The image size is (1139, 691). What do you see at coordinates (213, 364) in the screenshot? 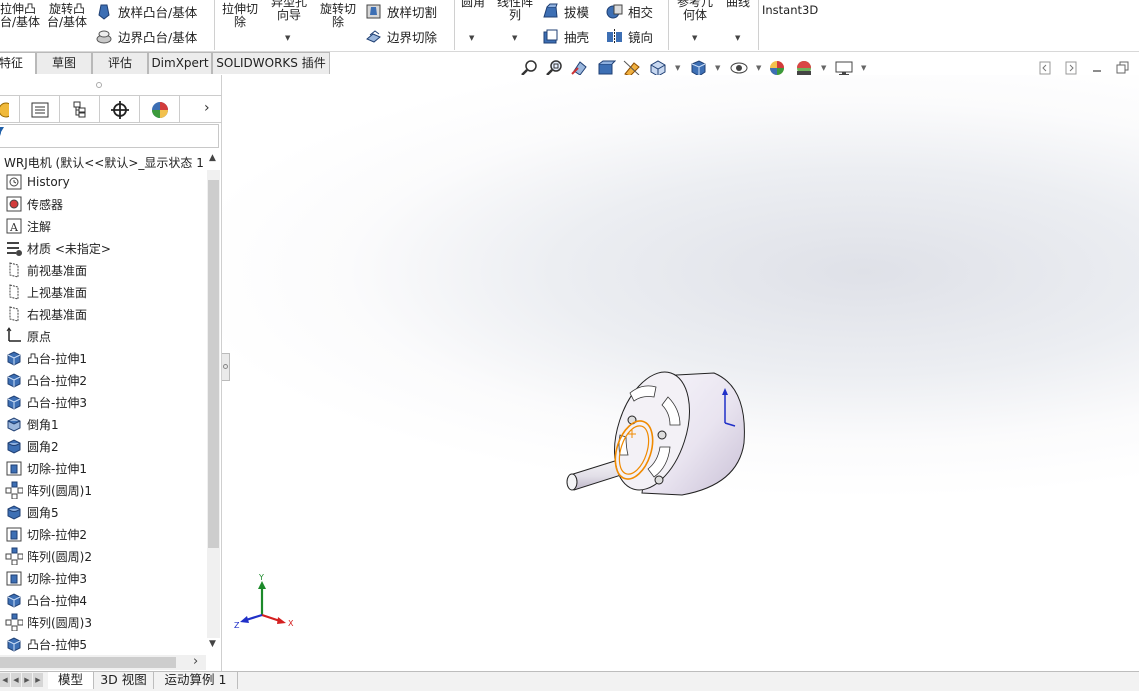
I see `tree-scrollbar-thumb` at bounding box center [213, 364].